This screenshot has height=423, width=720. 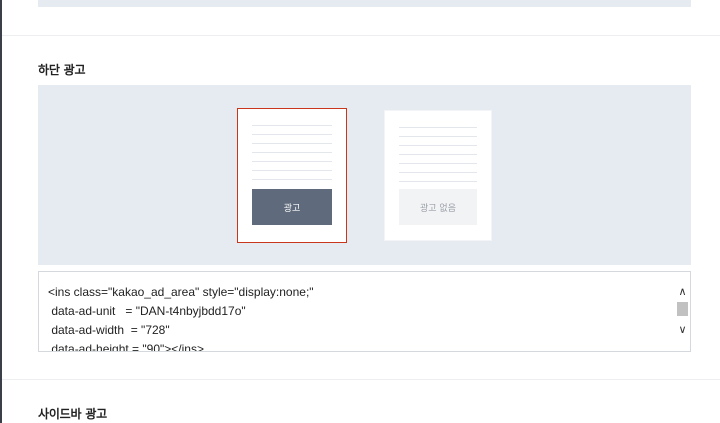 I want to click on option-card-ad: 광고, so click(x=292, y=175).